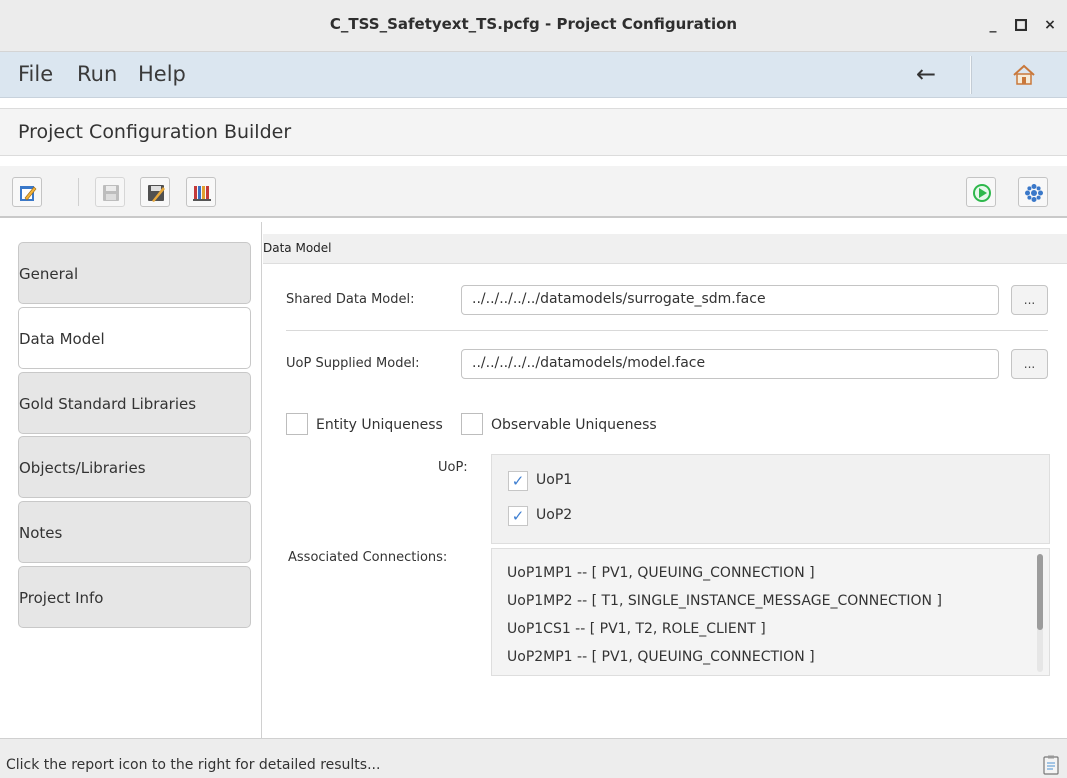 The height and width of the screenshot is (778, 1067). I want to click on uop-label: UoP:, so click(453, 467).